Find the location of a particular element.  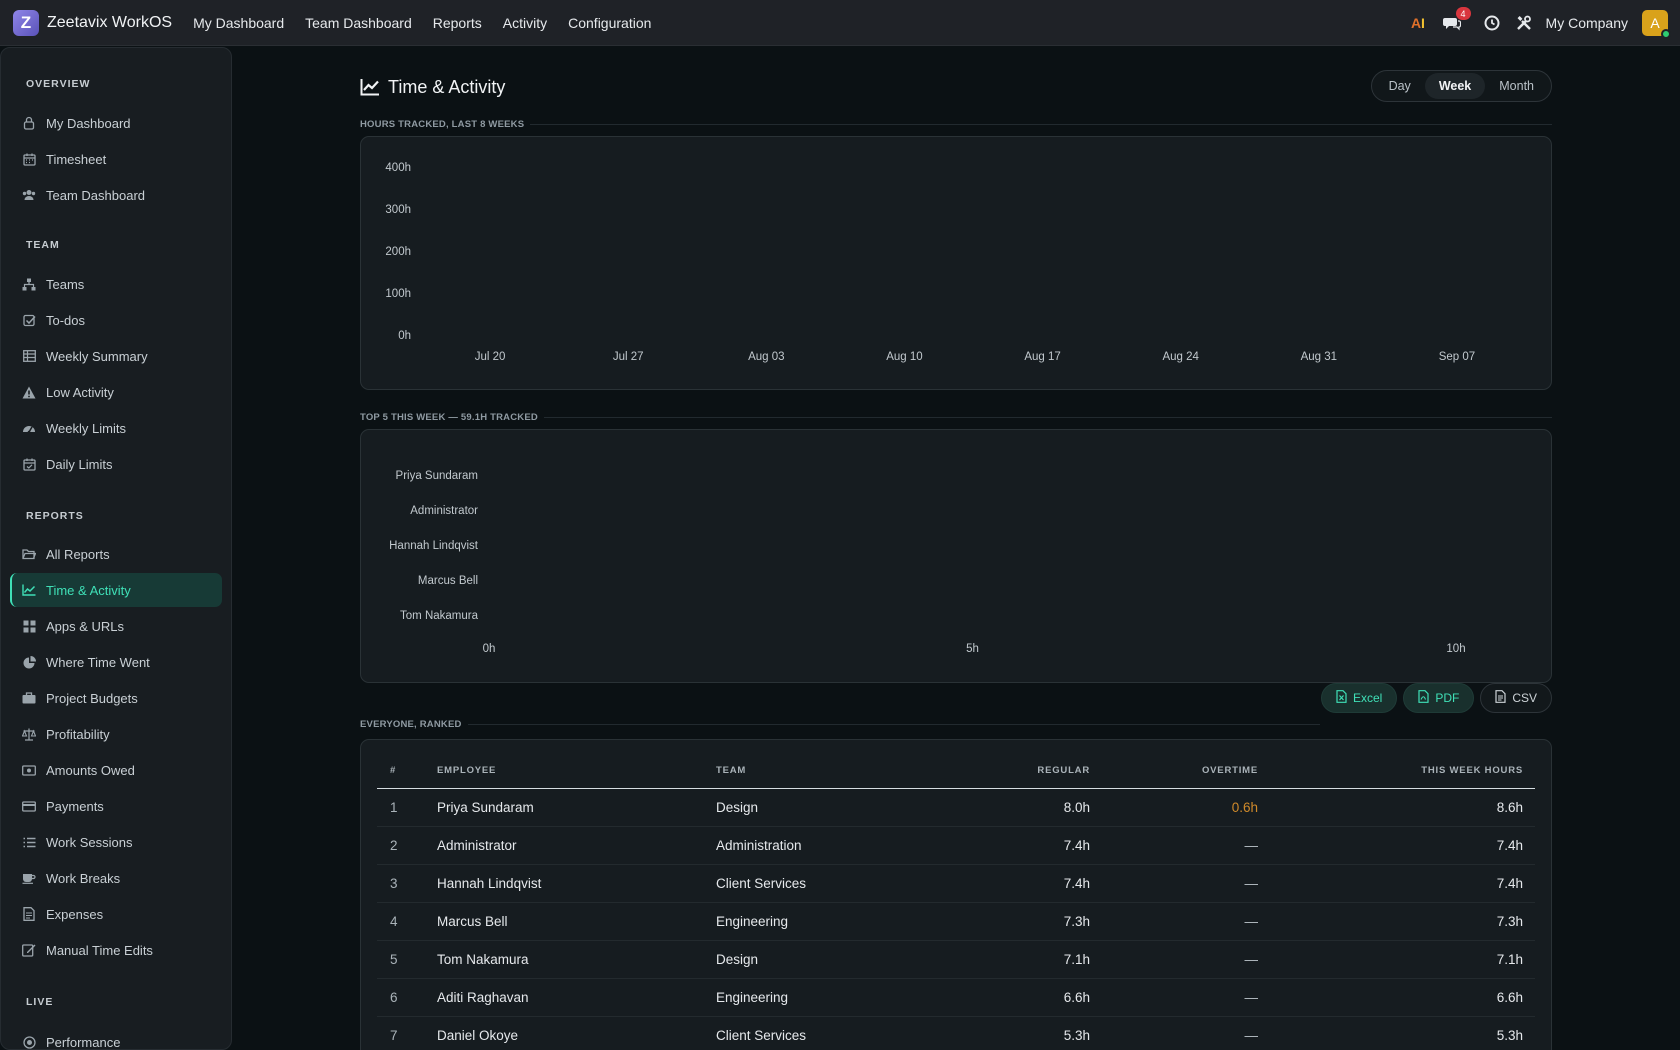

brand: Z Zeetavix WorkOS is located at coordinates (92, 22).